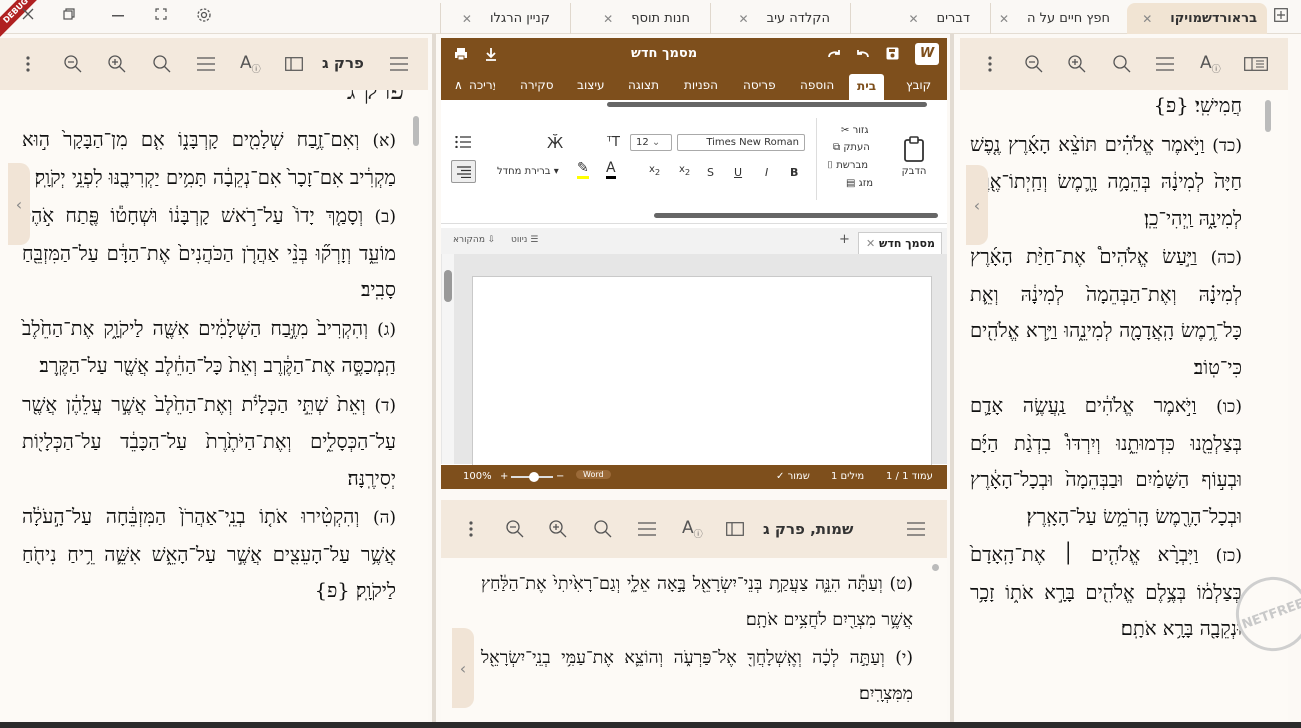  I want to click on font-name-select: Times New Roman, so click(741, 142).